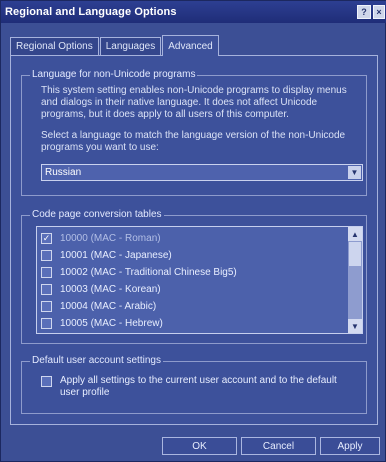  What do you see at coordinates (97, 214) in the screenshot?
I see `codepage-group-label: Code page conversion tables` at bounding box center [97, 214].